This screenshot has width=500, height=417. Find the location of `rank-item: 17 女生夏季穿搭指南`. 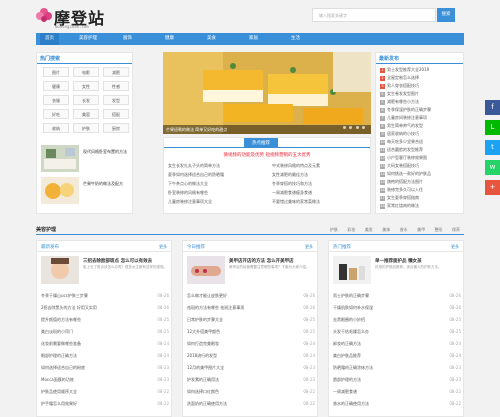

rank-item: 17 女生夏季穿搭指南 is located at coordinates (399, 198).